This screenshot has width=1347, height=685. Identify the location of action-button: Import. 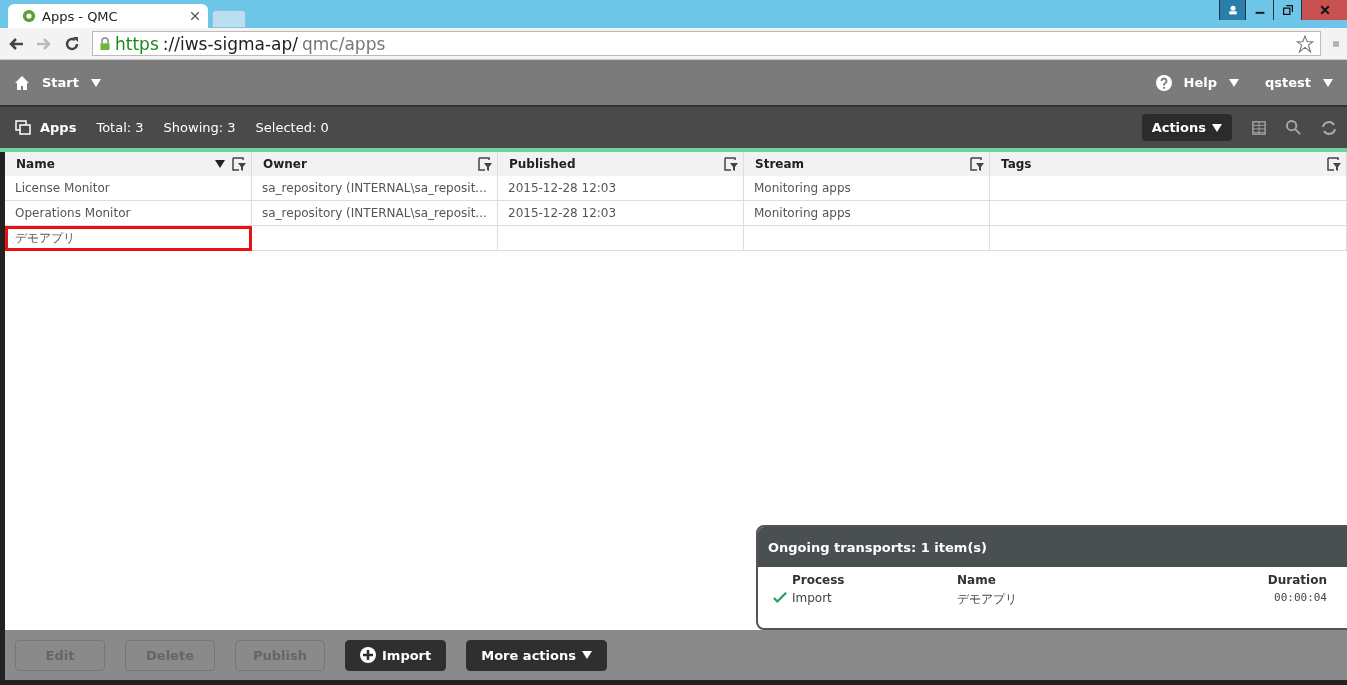
(396, 655).